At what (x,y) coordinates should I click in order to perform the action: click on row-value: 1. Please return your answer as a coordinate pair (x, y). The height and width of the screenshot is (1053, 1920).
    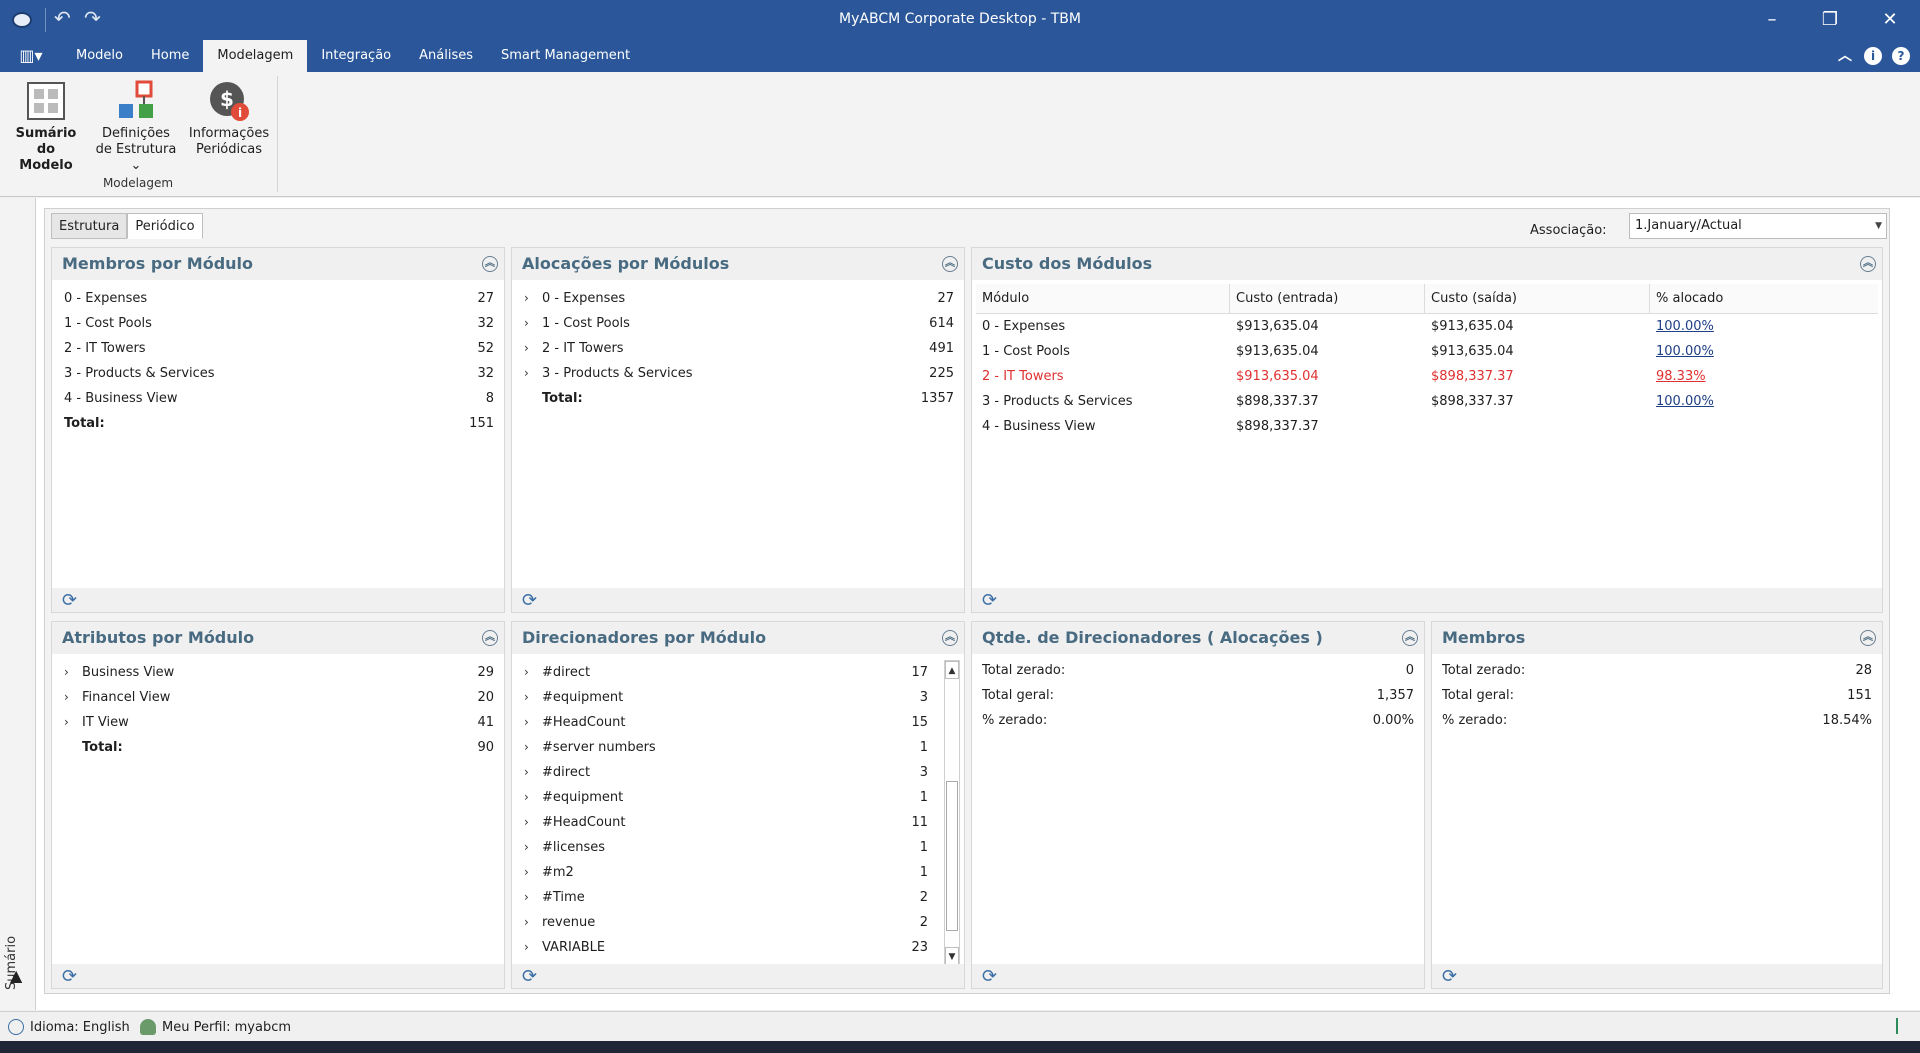
    Looking at the image, I should click on (923, 797).